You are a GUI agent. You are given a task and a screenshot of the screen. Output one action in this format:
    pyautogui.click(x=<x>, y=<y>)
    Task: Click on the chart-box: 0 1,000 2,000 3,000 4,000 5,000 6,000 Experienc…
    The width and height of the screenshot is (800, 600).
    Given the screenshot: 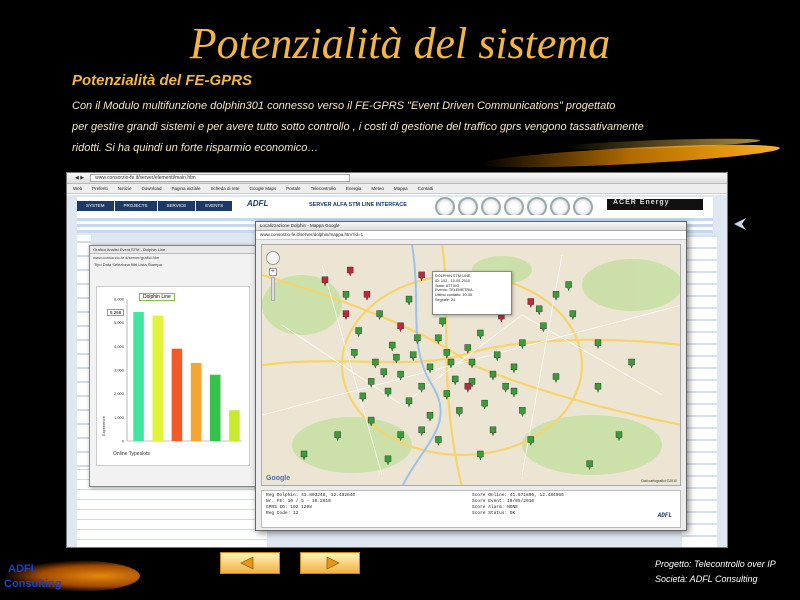 What is the action you would take?
    pyautogui.click(x=173, y=376)
    